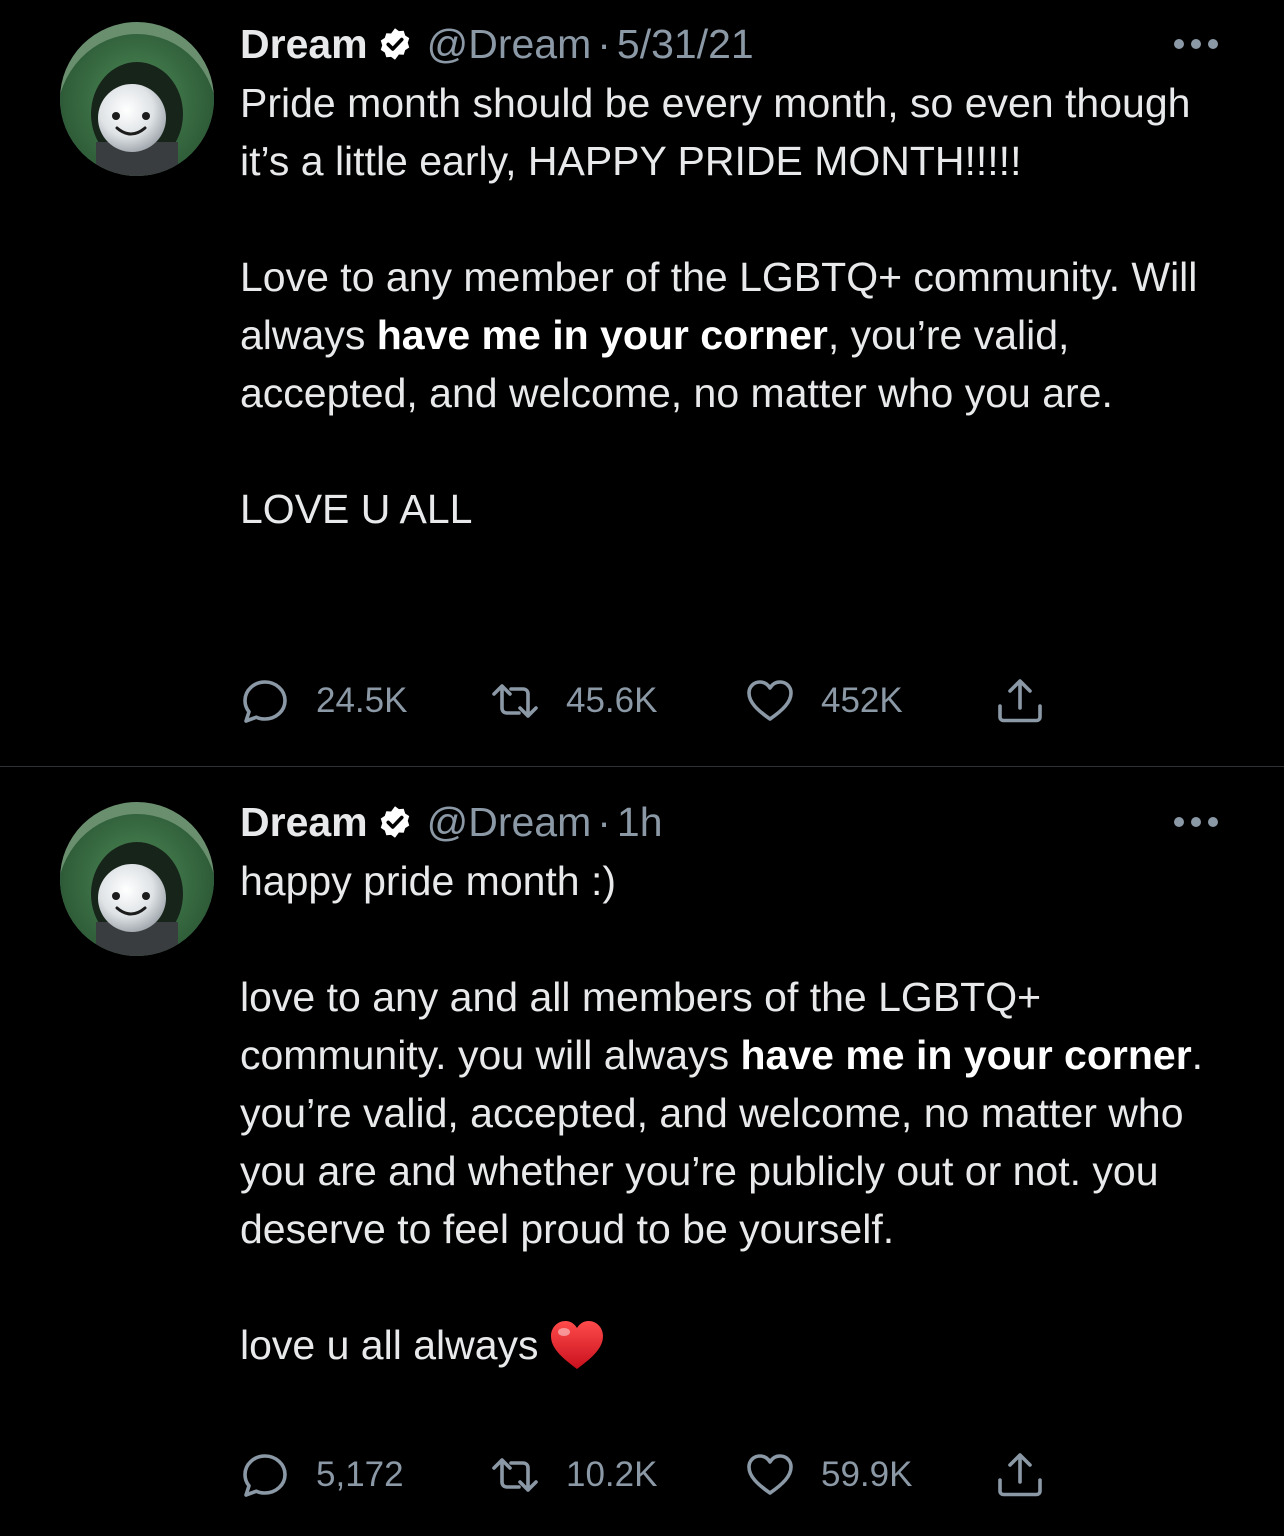  I want to click on like-count: 59.9K, so click(867, 1474).